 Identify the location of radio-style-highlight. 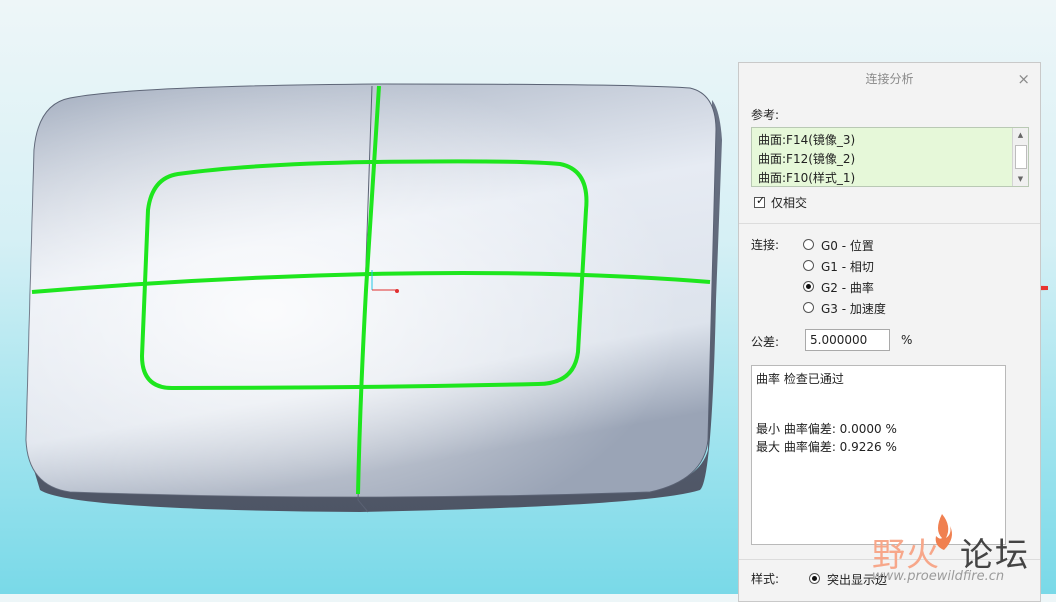
(814, 578).